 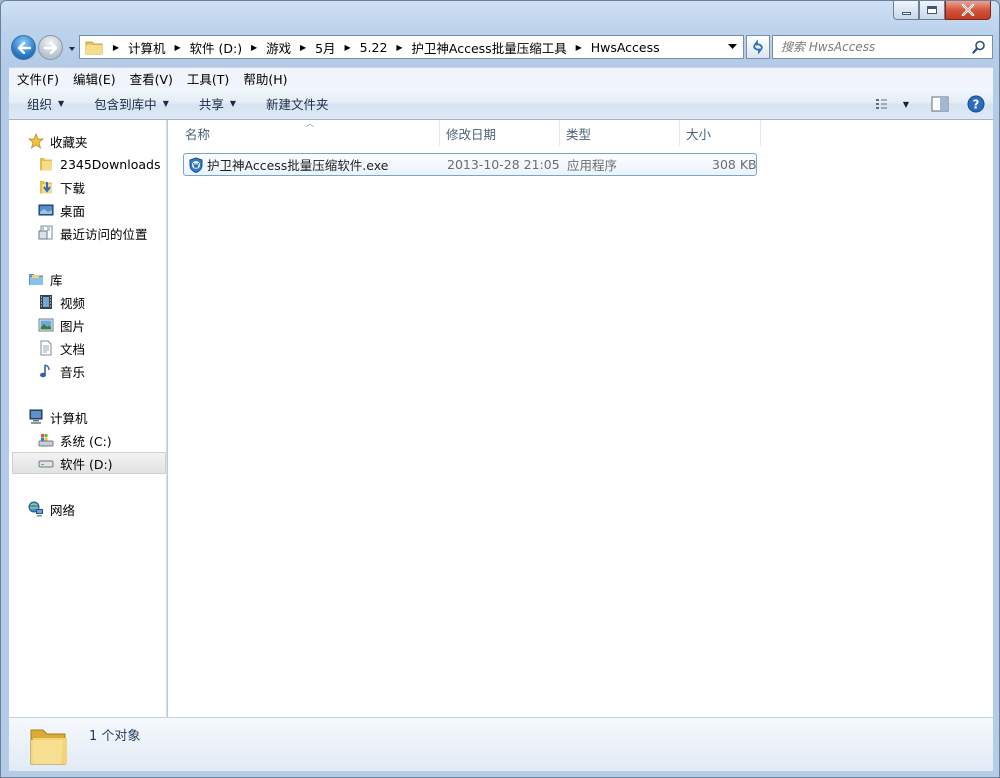 I want to click on share-label: 共享, so click(x=211, y=104).